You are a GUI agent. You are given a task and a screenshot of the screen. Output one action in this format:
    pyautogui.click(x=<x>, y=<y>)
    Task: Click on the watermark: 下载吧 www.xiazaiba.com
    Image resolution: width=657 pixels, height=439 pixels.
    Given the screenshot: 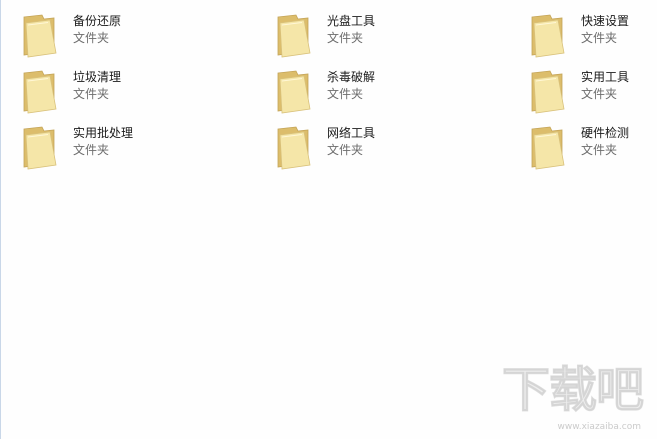 What is the action you would take?
    pyautogui.click(x=568, y=397)
    